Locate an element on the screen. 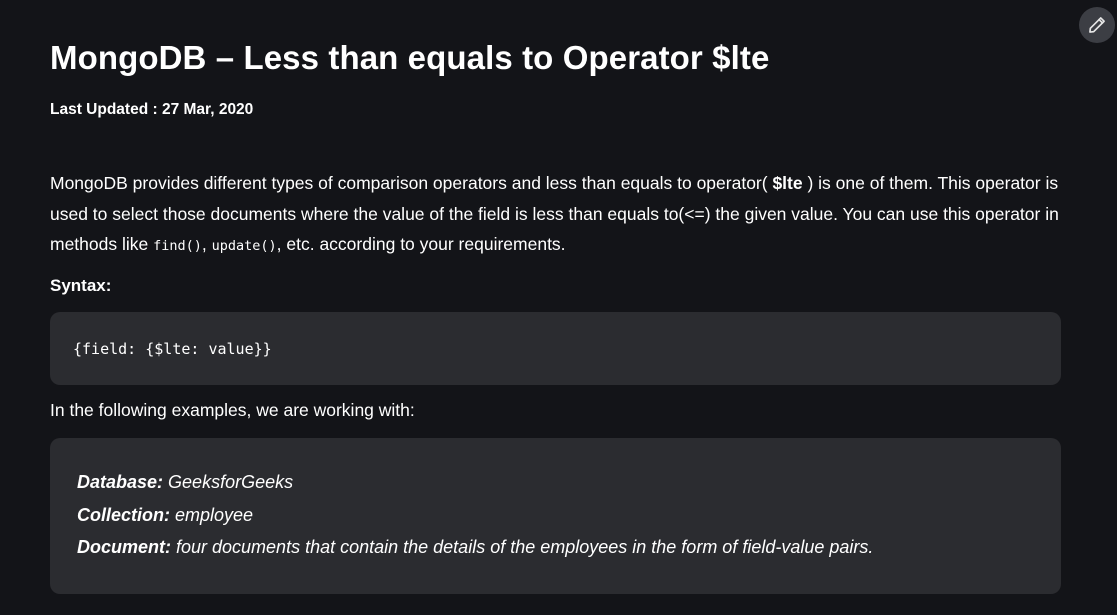  collection-label: Collection: is located at coordinates (123, 514).